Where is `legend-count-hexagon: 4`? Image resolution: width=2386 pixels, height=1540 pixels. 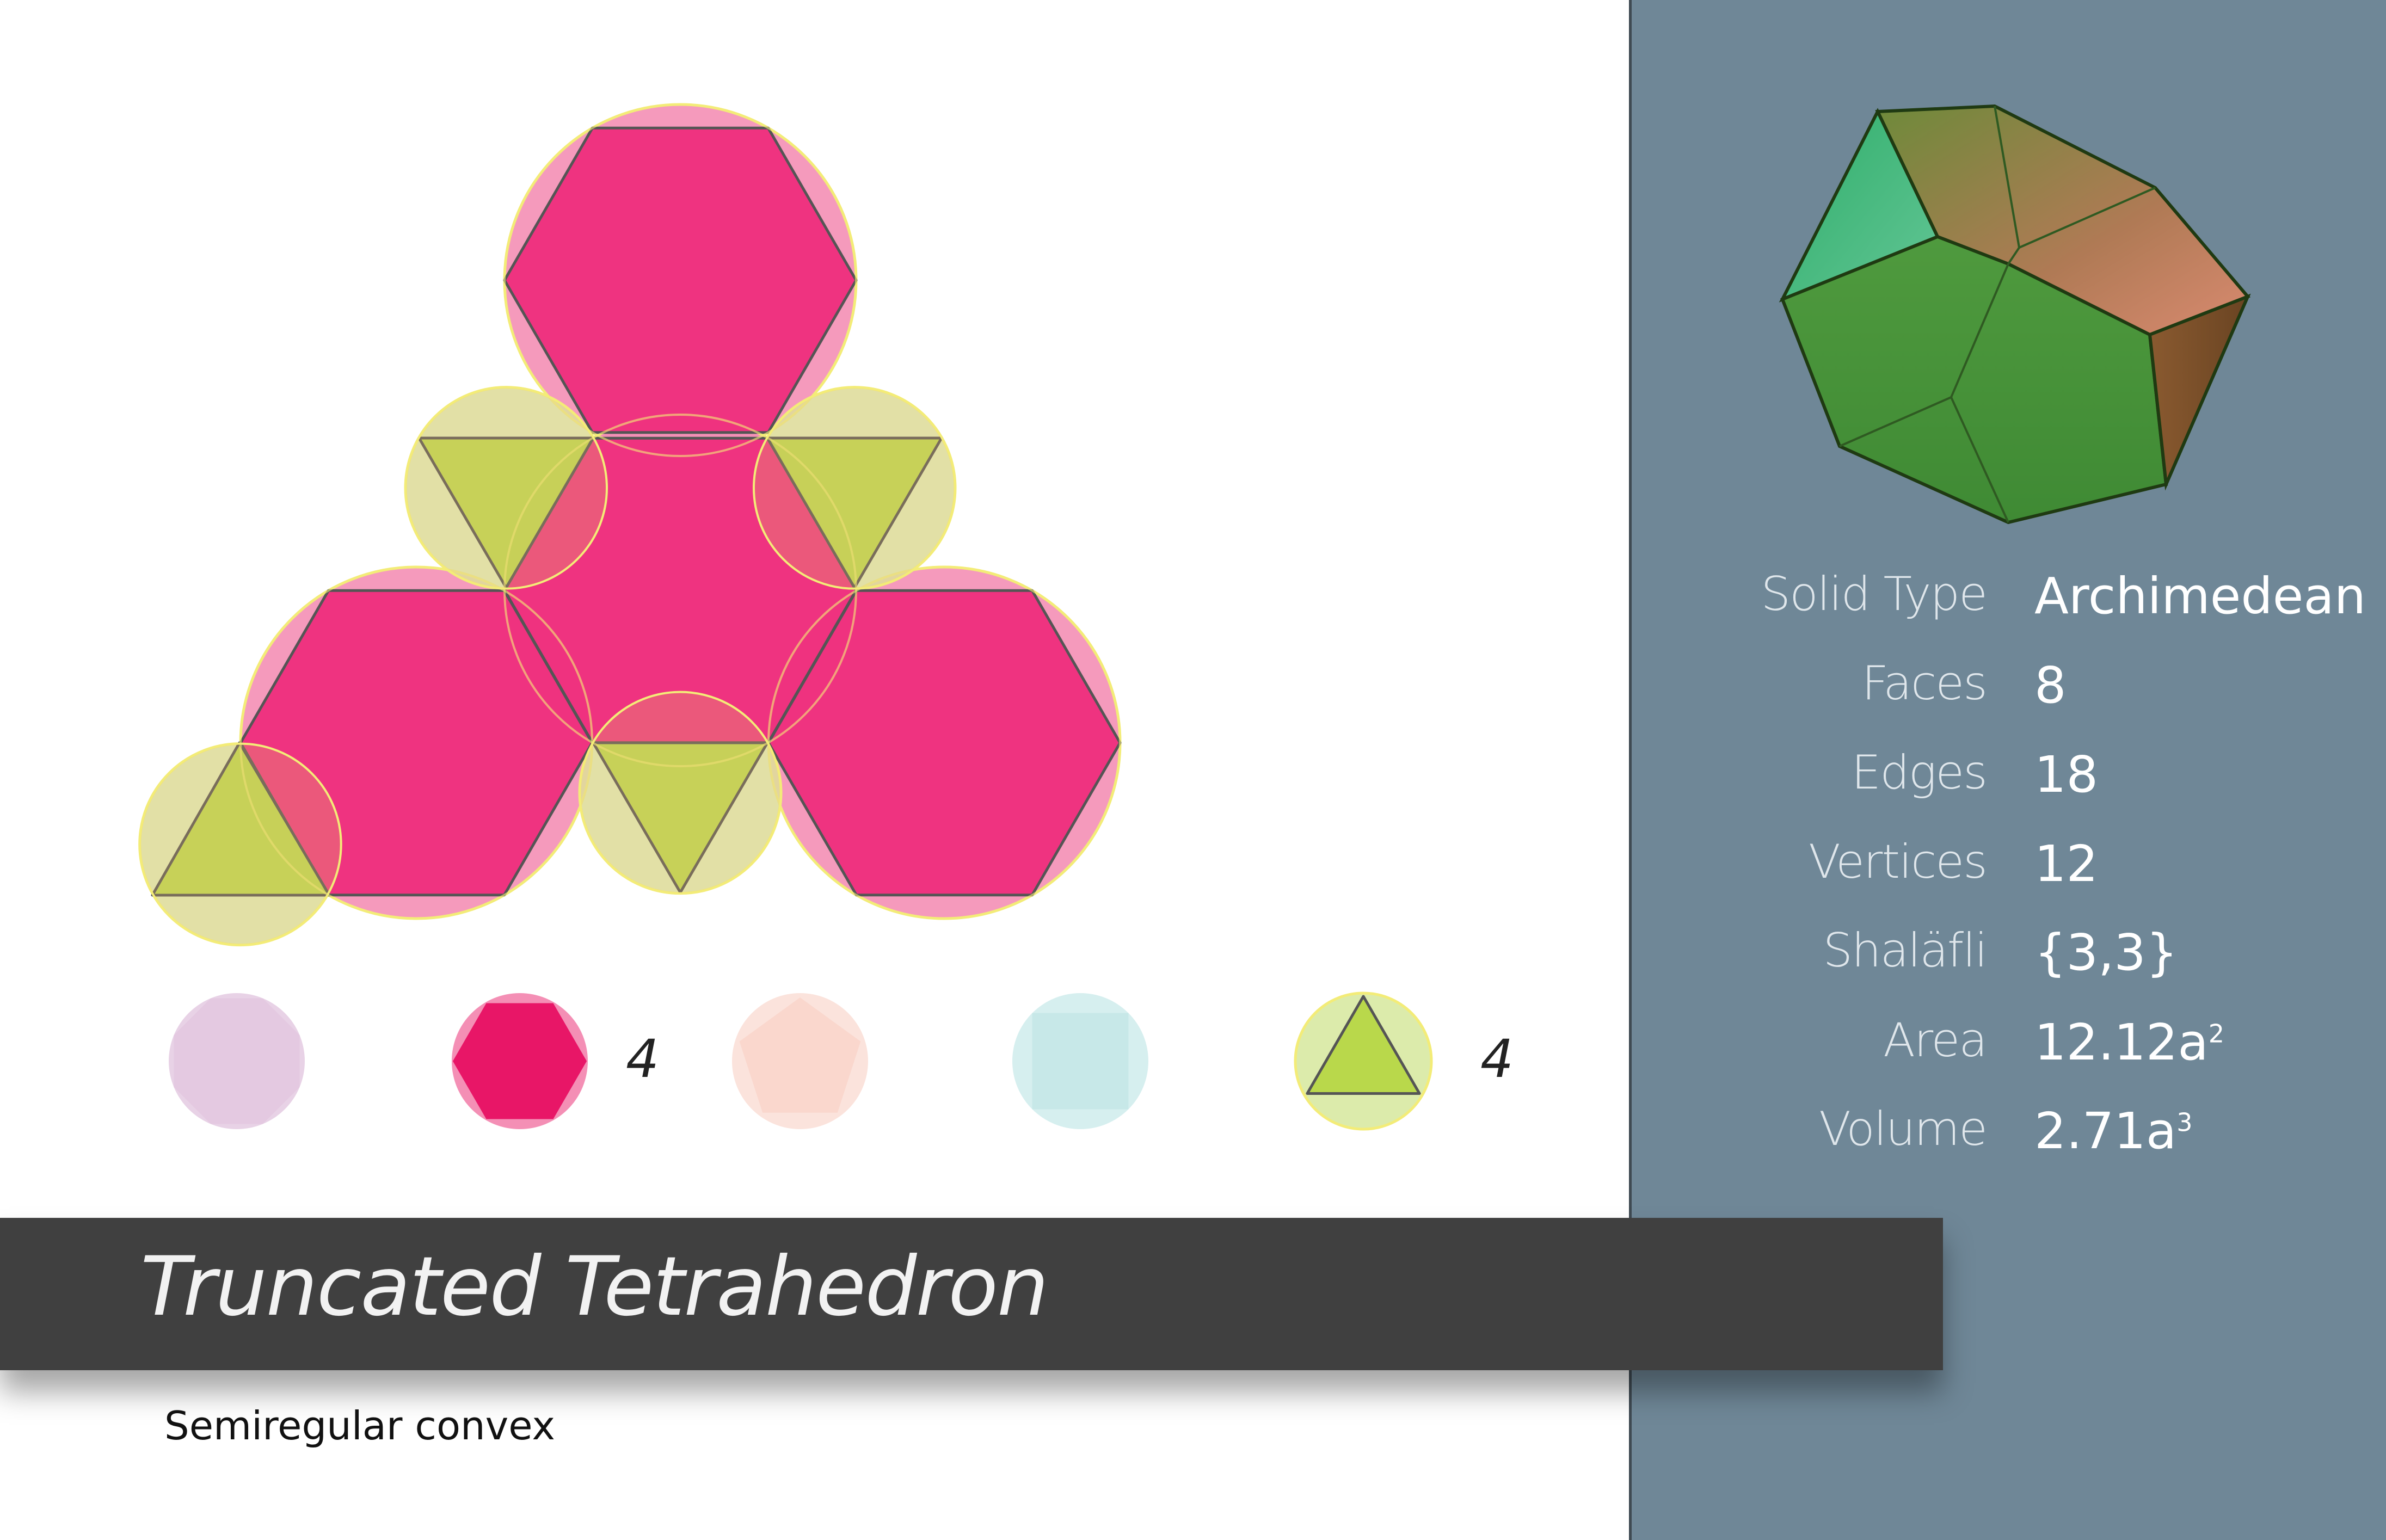 legend-count-hexagon: 4 is located at coordinates (643, 1058).